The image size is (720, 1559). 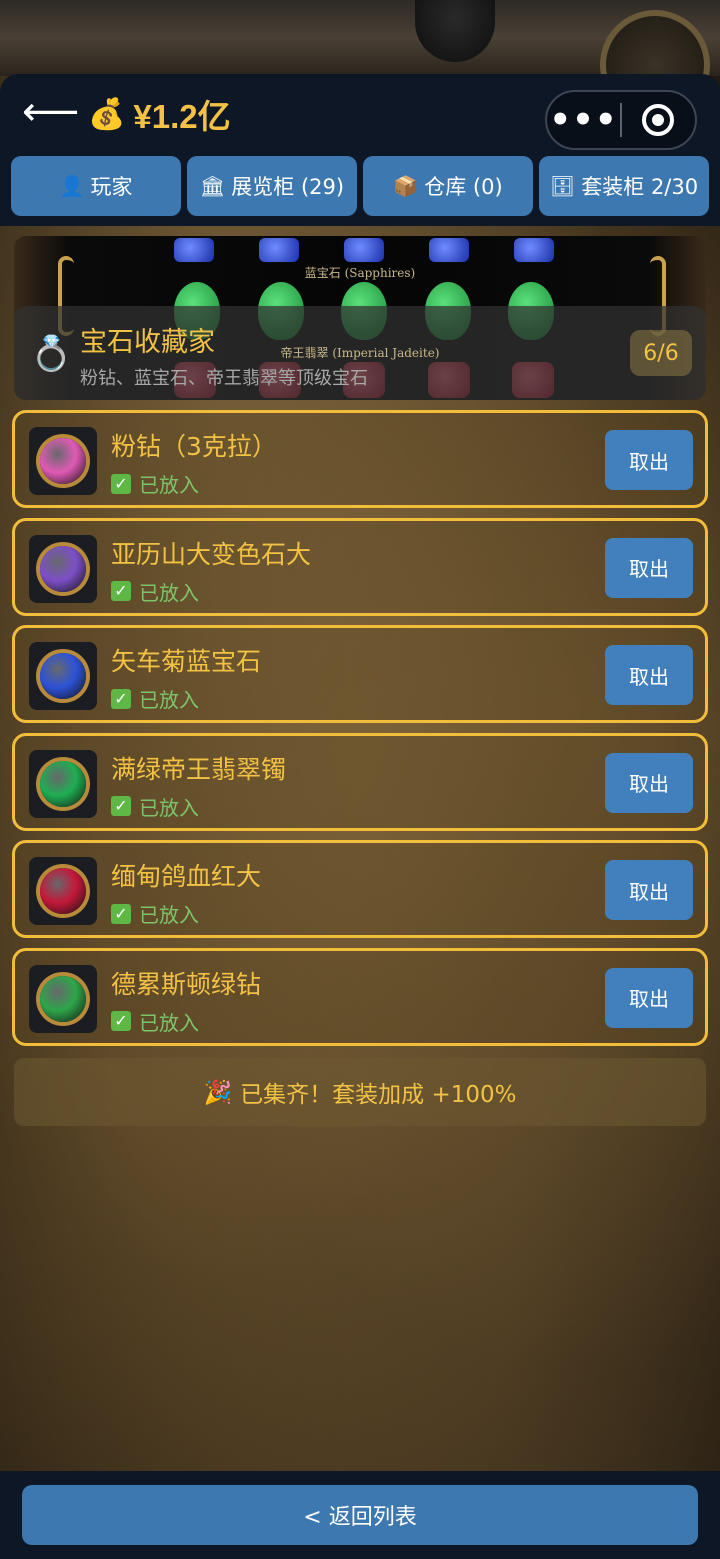 I want to click on miniprogram-capsule: •••, so click(x=621, y=120).